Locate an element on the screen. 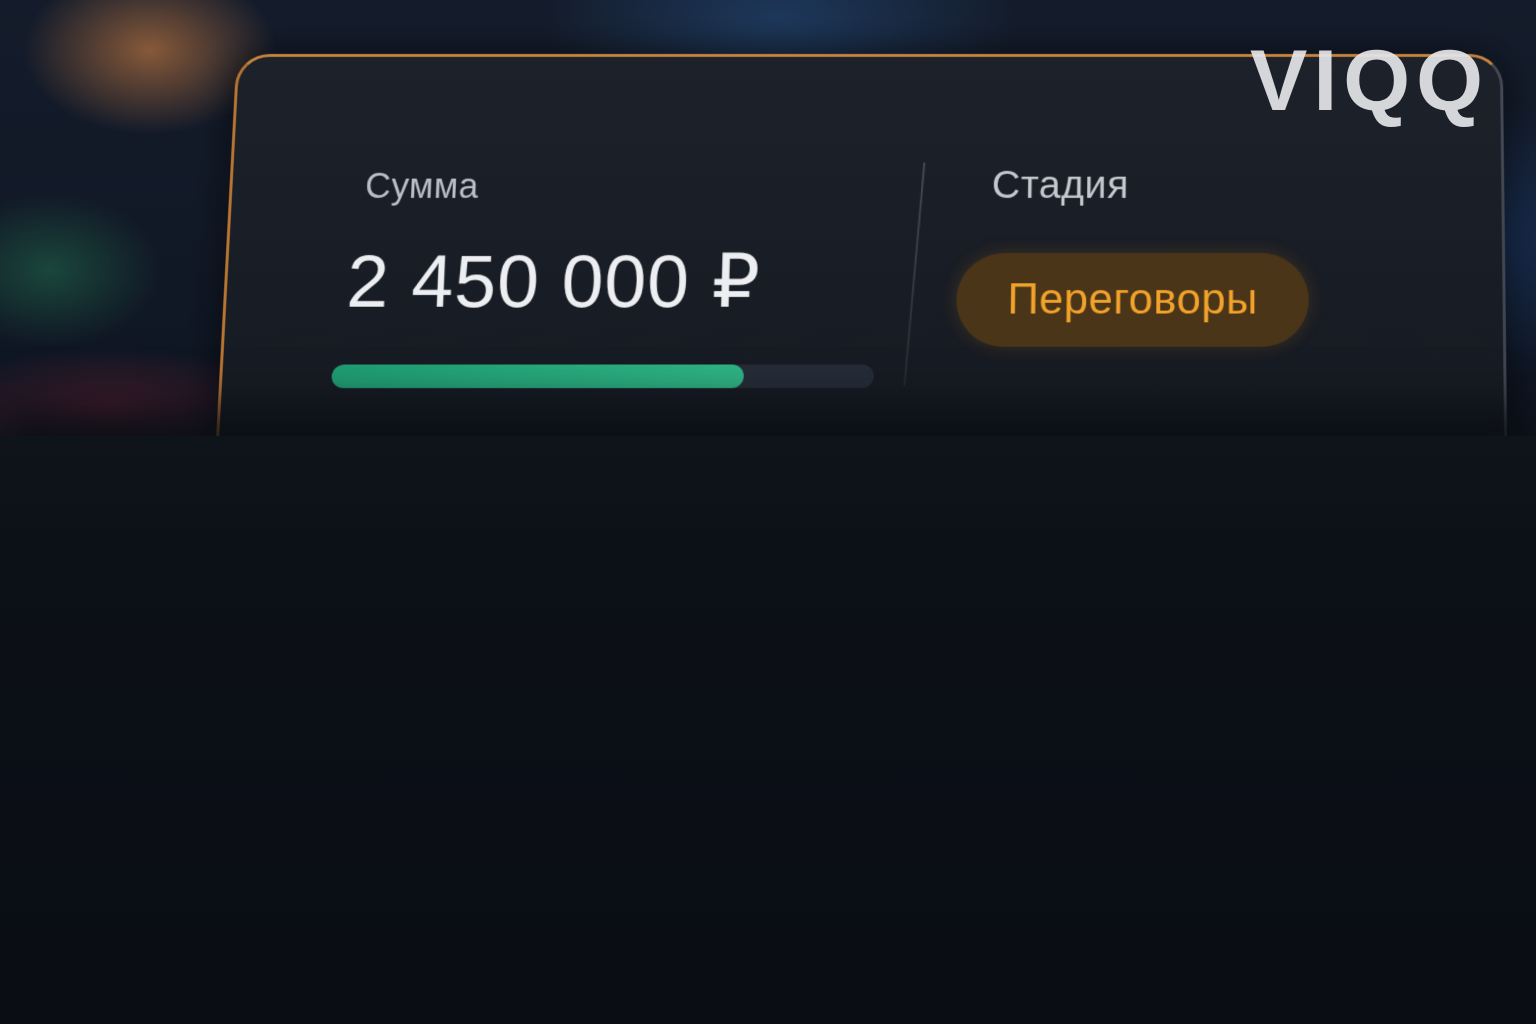  progress-bar-fill is located at coordinates (538, 376).